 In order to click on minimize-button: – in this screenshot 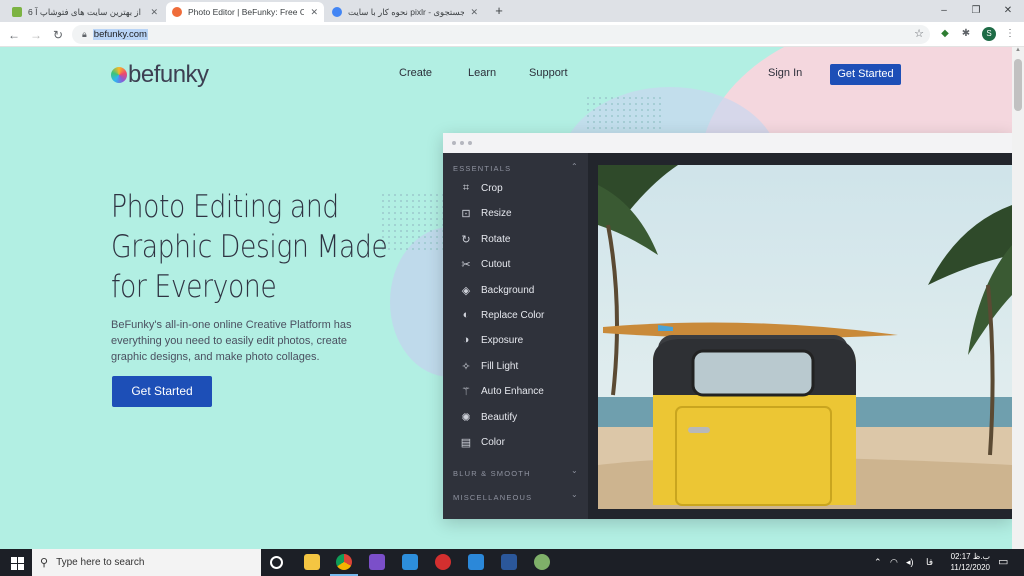, I will do `click(944, 11)`.